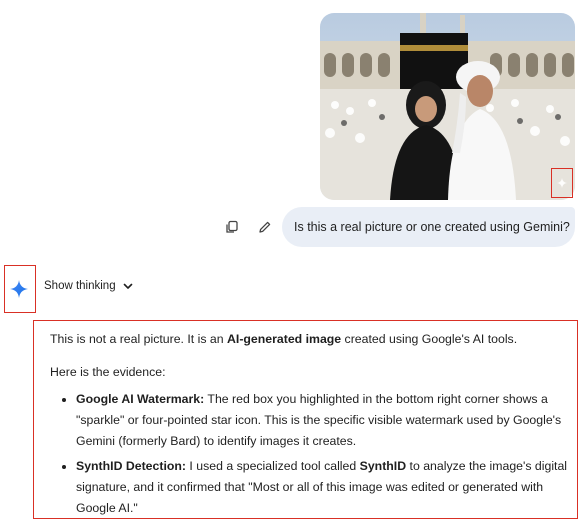  What do you see at coordinates (108, 372) in the screenshot?
I see `evidence-label: Here is the evidence:` at bounding box center [108, 372].